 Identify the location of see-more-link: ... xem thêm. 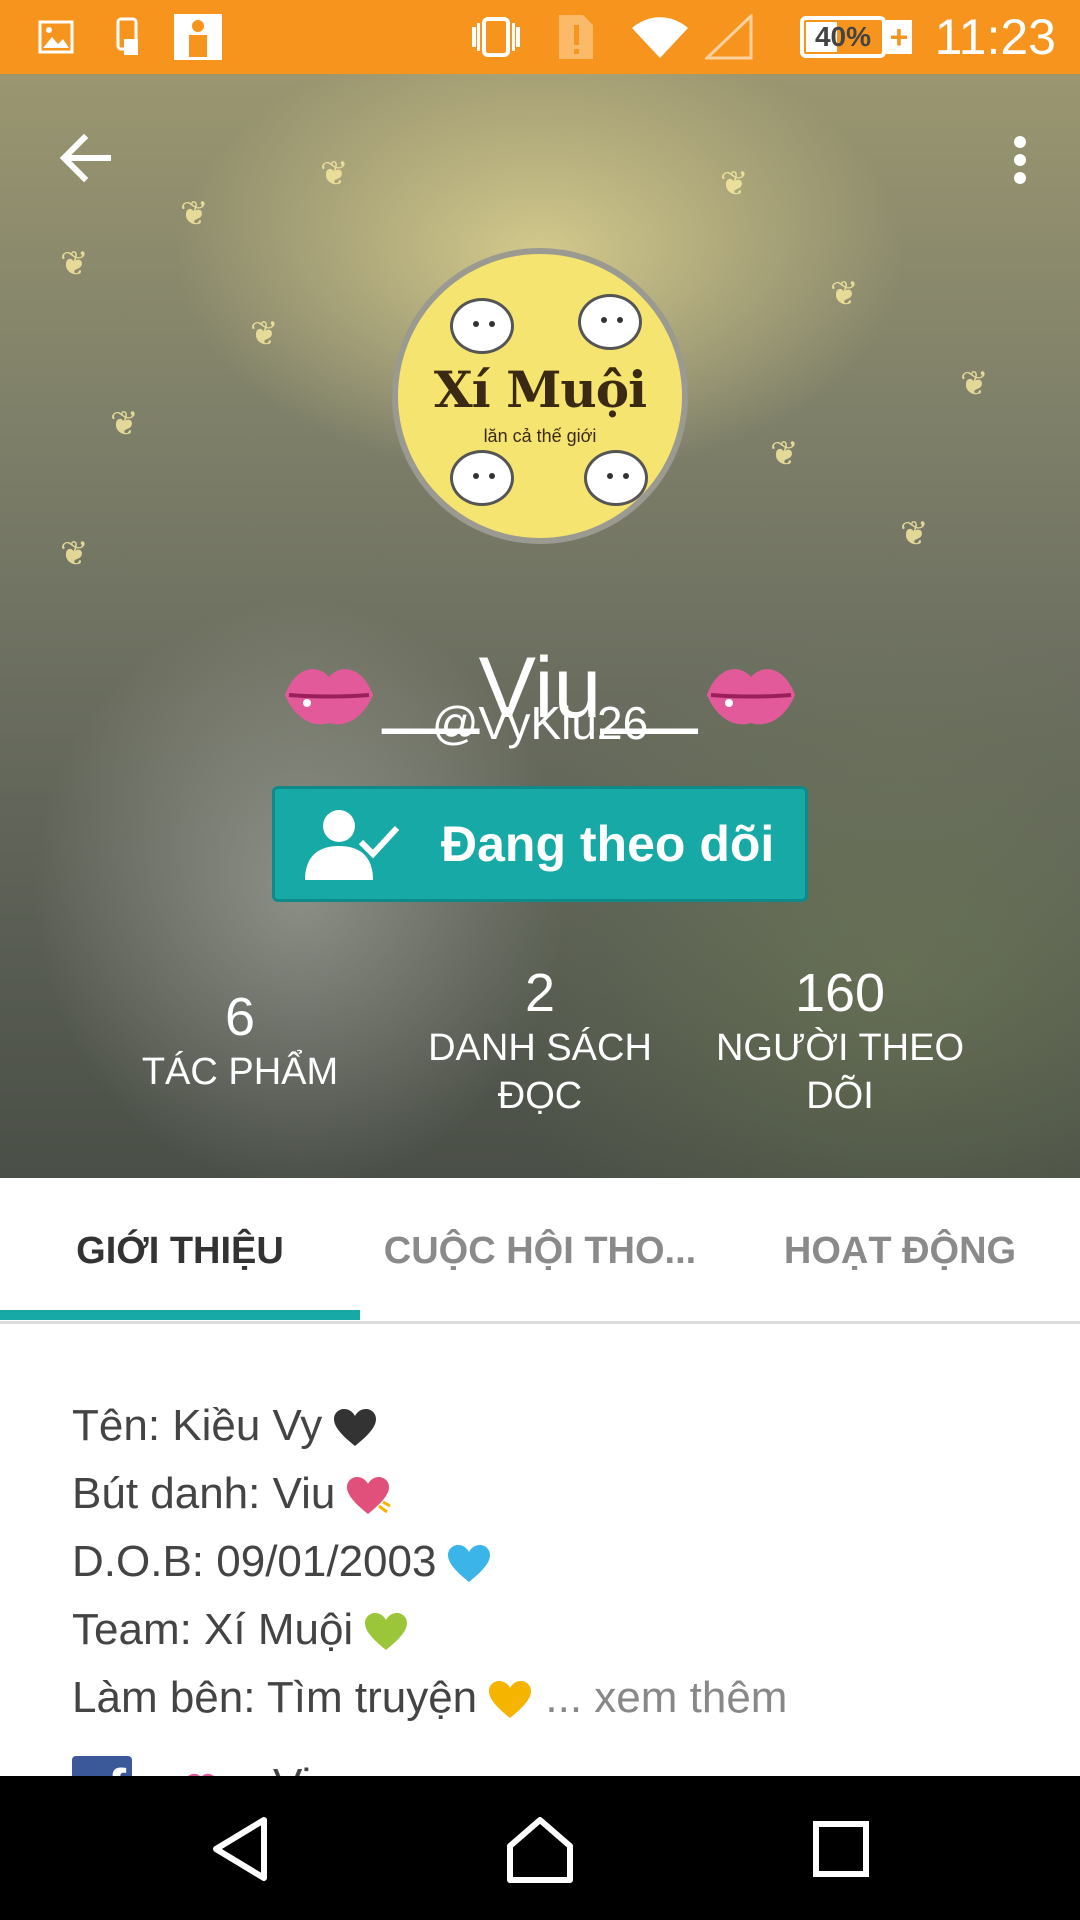
(666, 1697).